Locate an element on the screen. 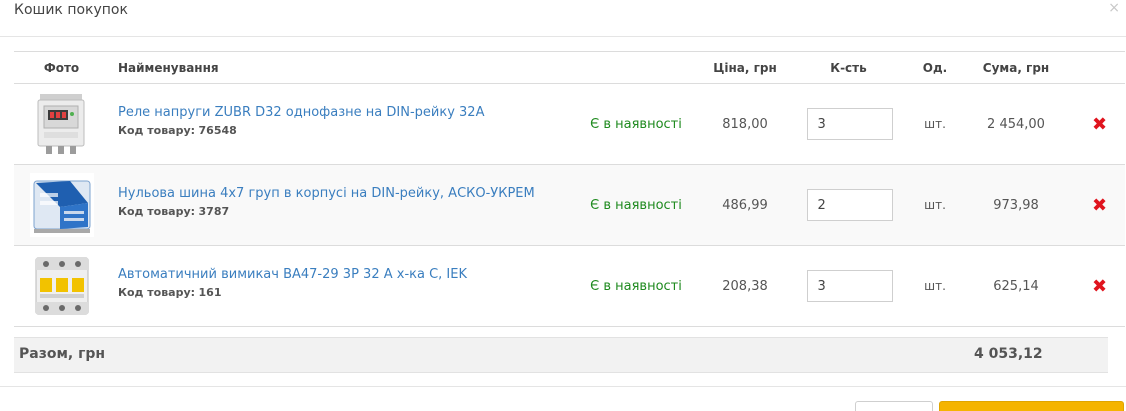 The width and height of the screenshot is (1126, 411). modal-header: Кошик покупок × is located at coordinates (563, 18).